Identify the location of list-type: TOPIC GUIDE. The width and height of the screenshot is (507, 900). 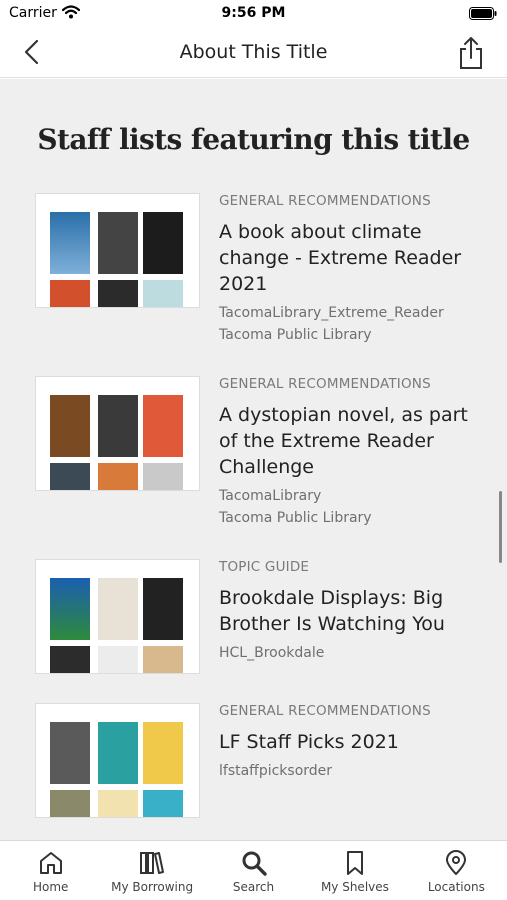
(264, 567).